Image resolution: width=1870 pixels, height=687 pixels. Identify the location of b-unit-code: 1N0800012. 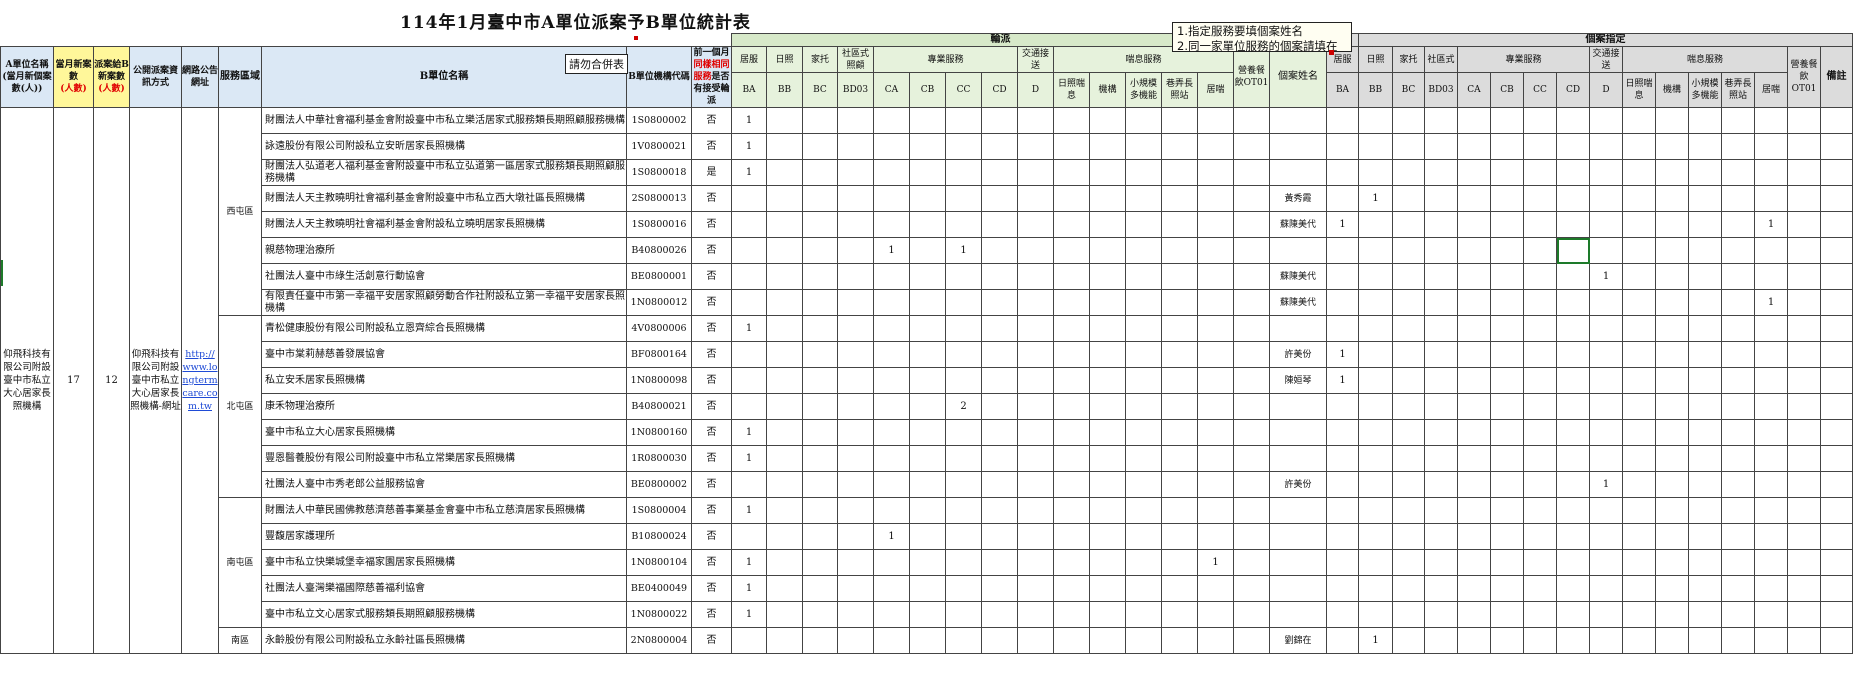
(659, 302).